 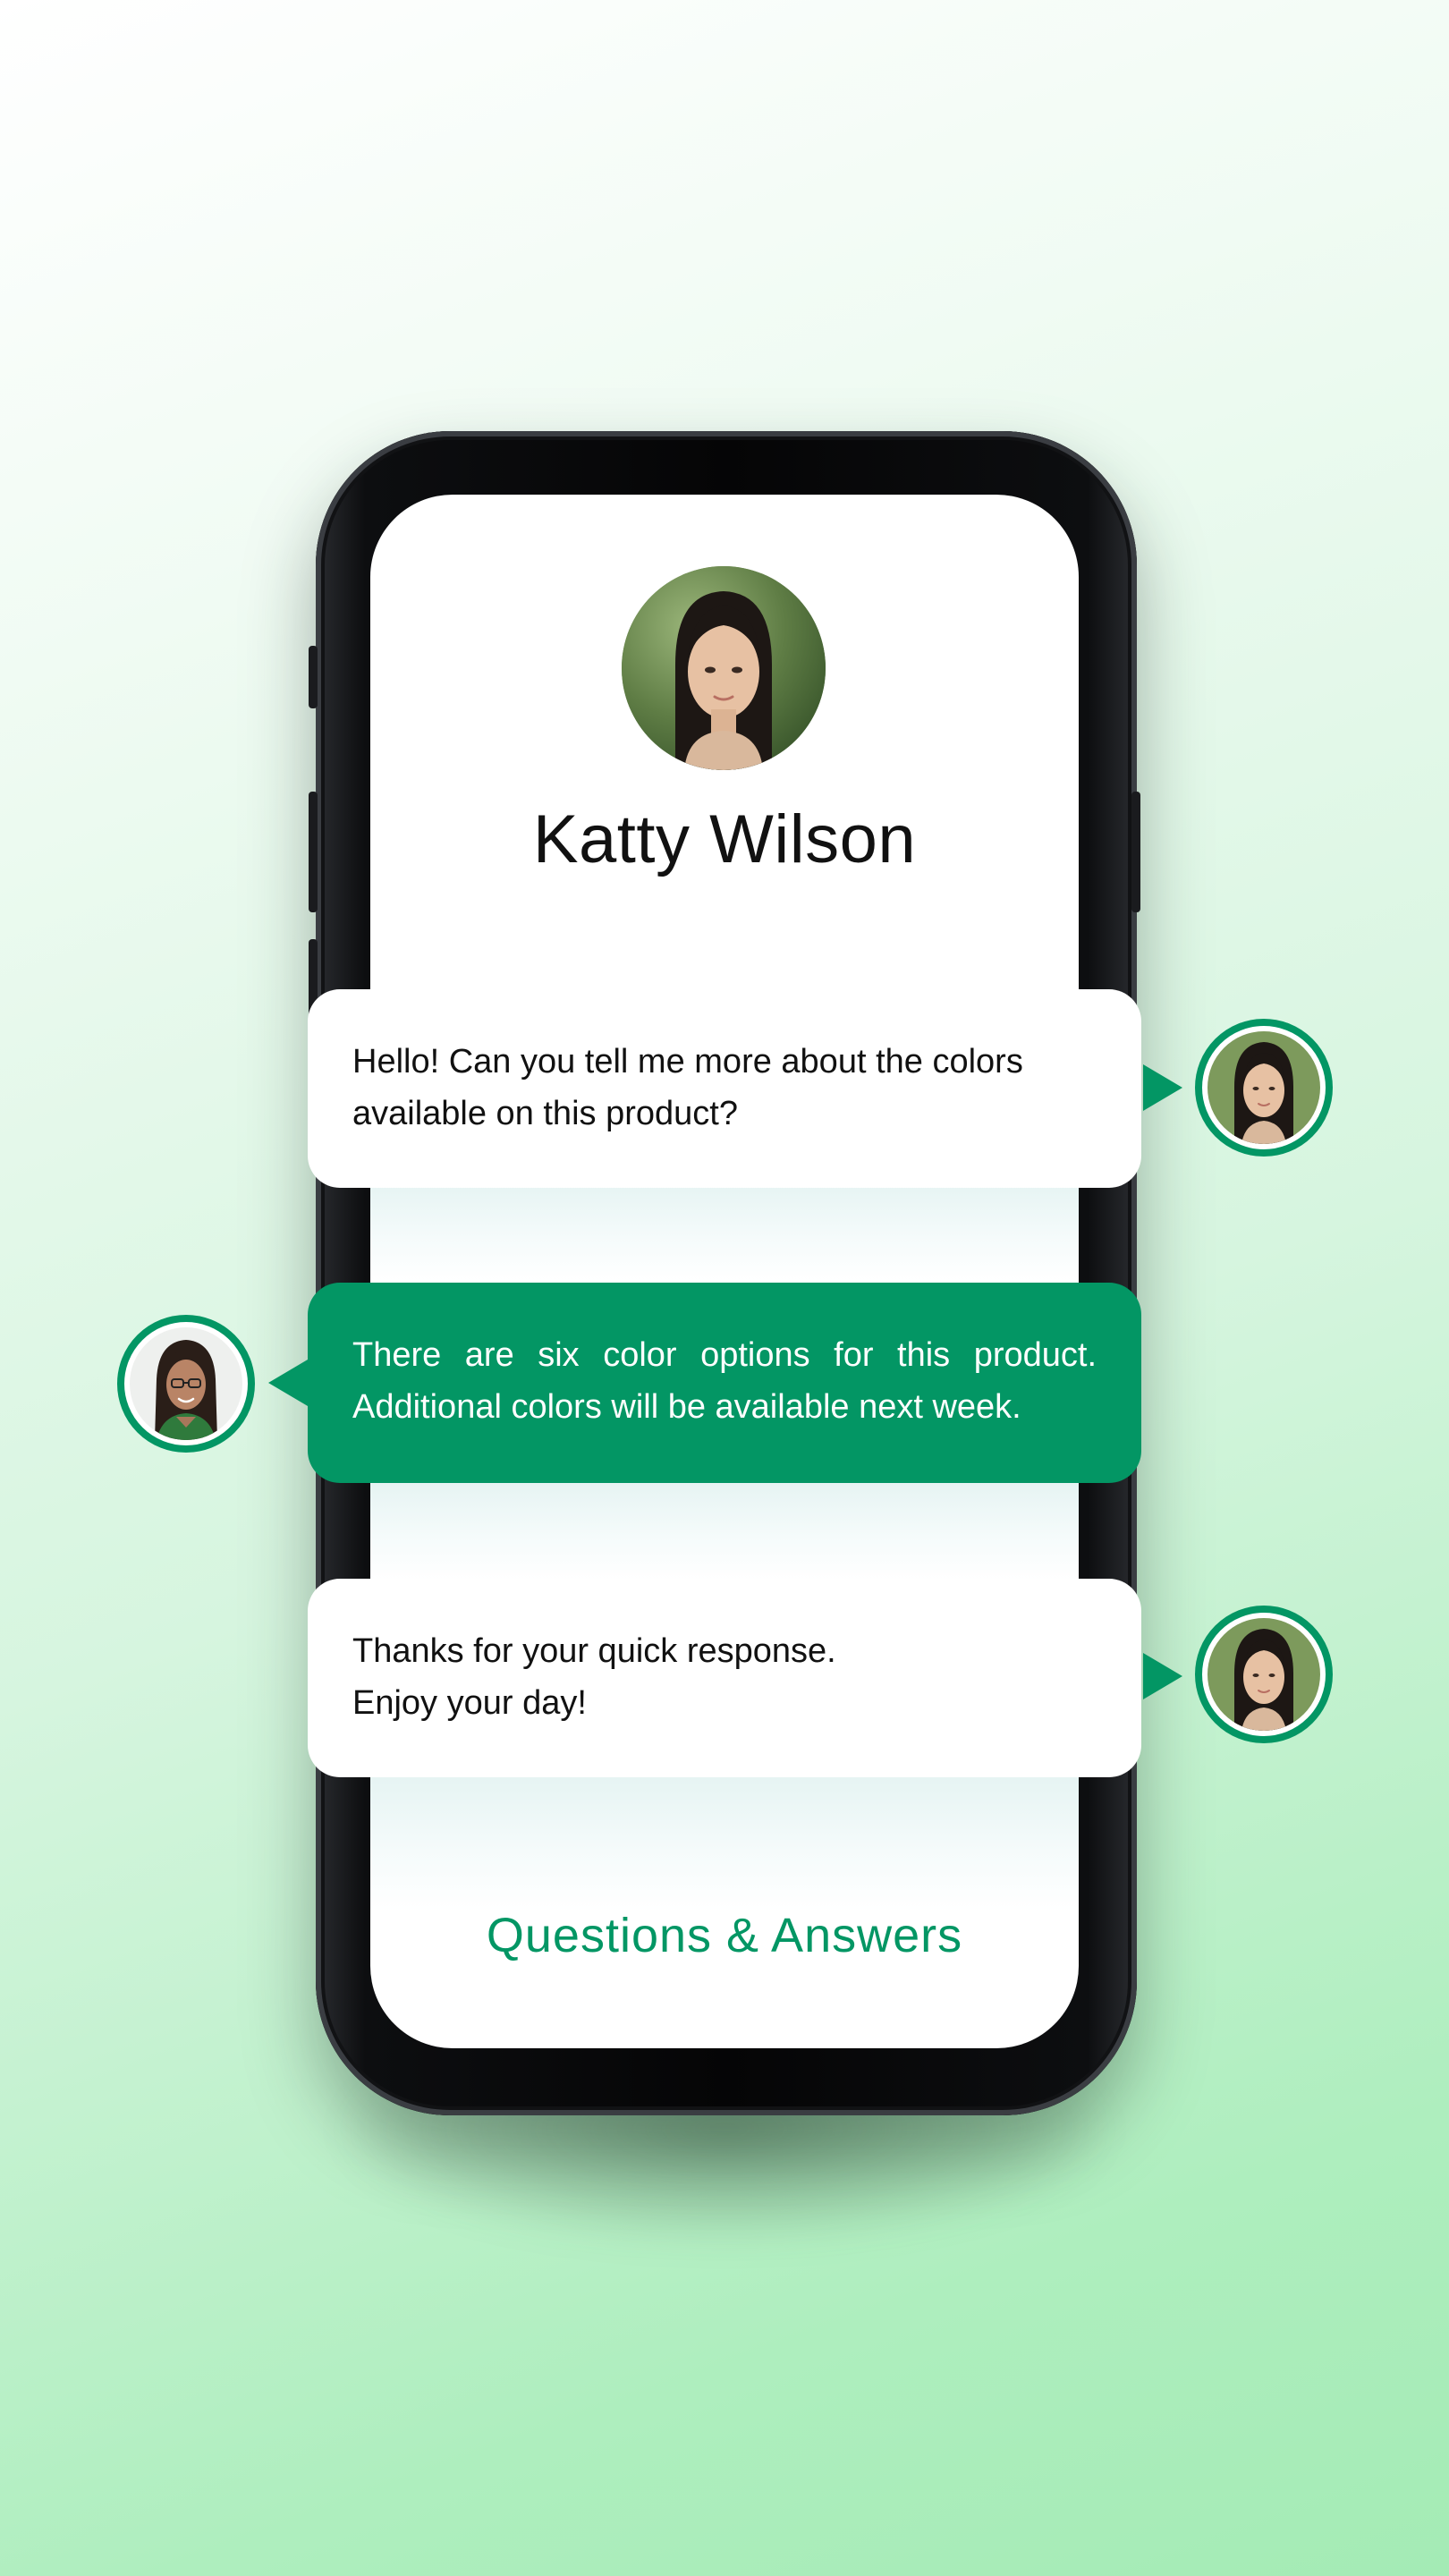 What do you see at coordinates (724, 839) in the screenshot?
I see `profile-name: Katty Wilson` at bounding box center [724, 839].